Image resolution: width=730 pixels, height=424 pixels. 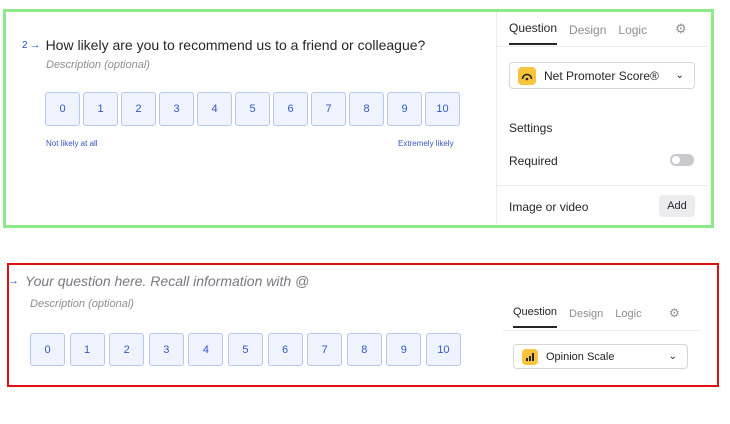 I want to click on scale-label-low: Not likely at all, so click(x=72, y=143).